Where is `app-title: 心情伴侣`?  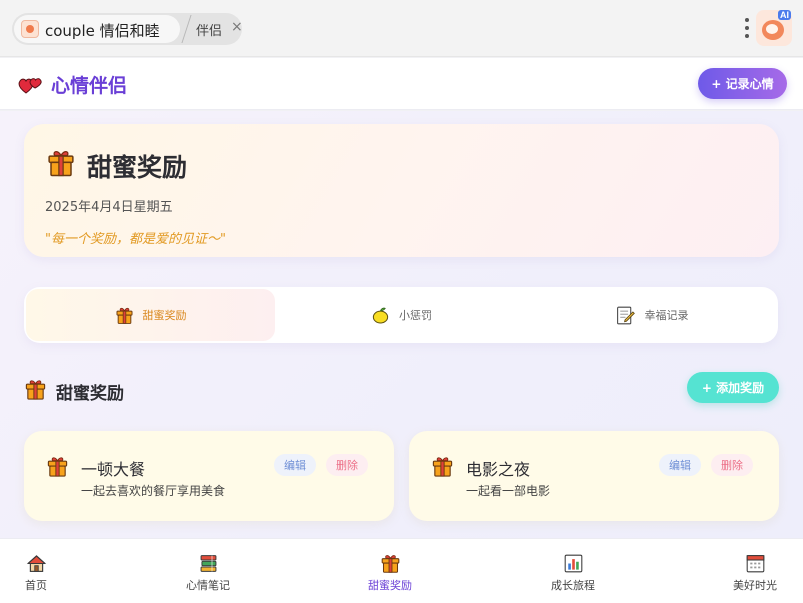 app-title: 心情伴侣 is located at coordinates (89, 86).